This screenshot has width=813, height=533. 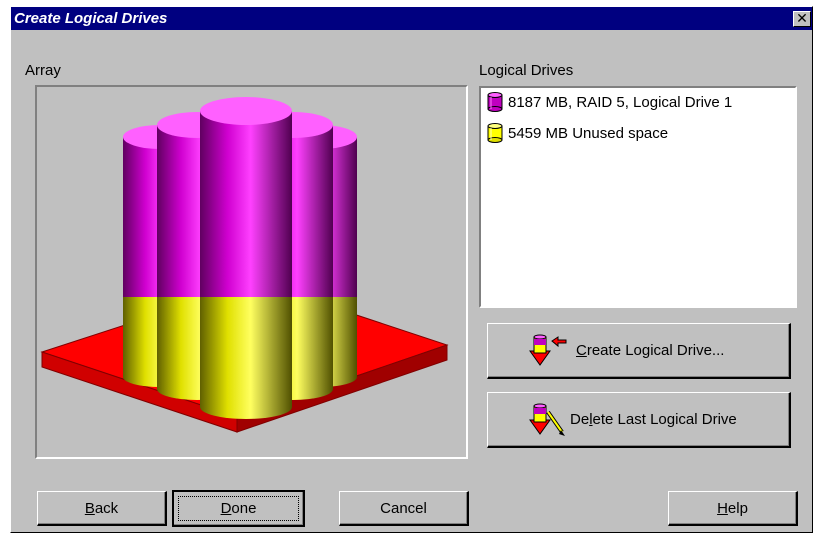 What do you see at coordinates (547, 419) in the screenshot?
I see `delete-drive-icon` at bounding box center [547, 419].